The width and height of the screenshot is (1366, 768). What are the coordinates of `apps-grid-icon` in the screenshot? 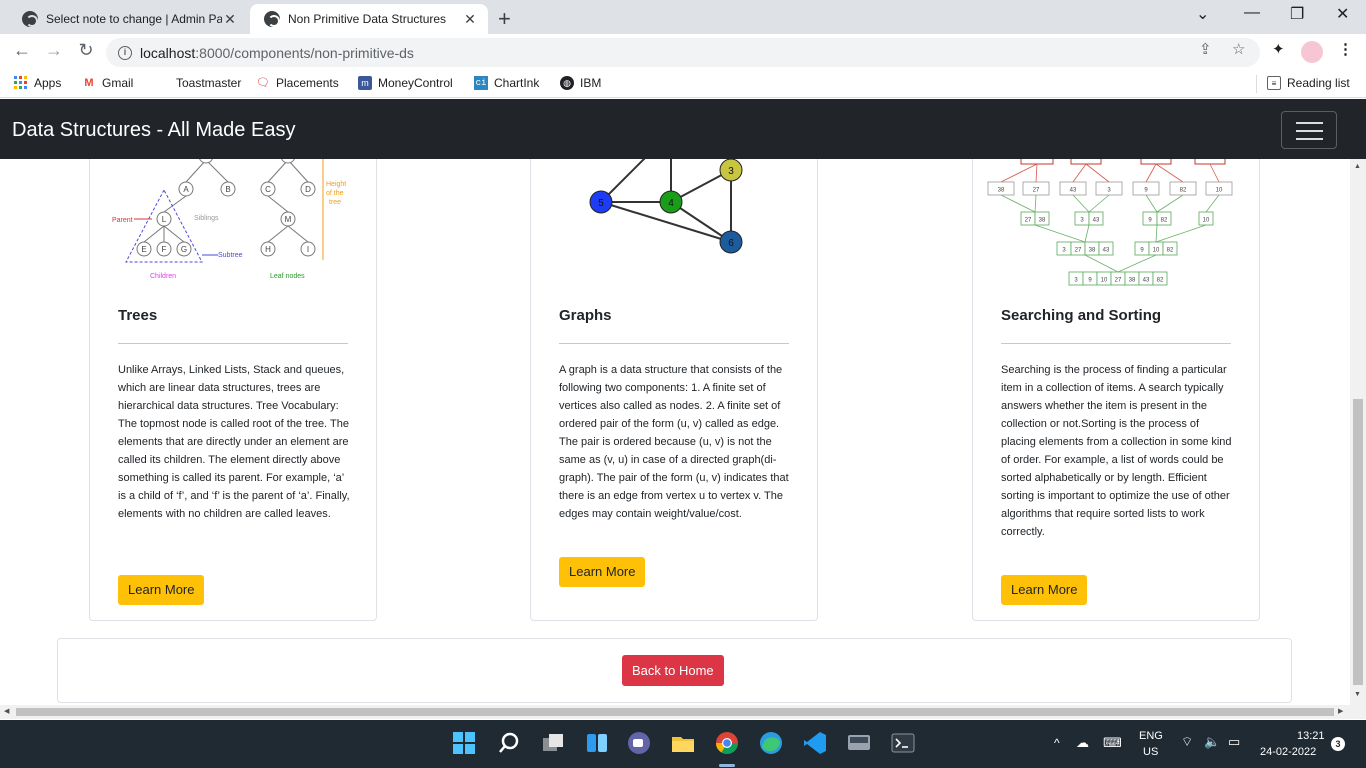 It's located at (21, 83).